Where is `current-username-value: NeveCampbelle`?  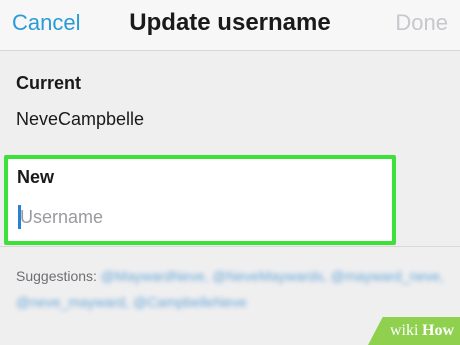
current-username-value: NeveCampbelle is located at coordinates (80, 119).